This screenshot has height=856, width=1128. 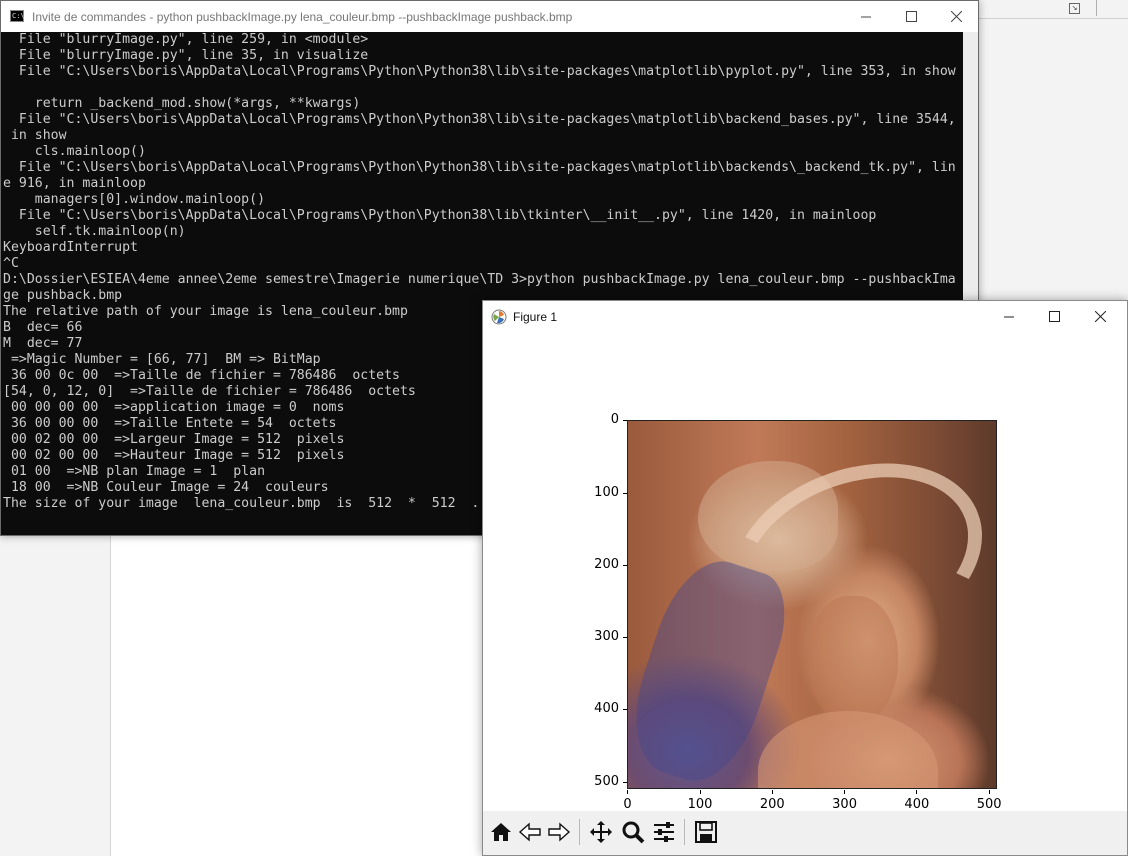 What do you see at coordinates (134, 199) in the screenshot?
I see `console-line: managers[0].window.mainloop()` at bounding box center [134, 199].